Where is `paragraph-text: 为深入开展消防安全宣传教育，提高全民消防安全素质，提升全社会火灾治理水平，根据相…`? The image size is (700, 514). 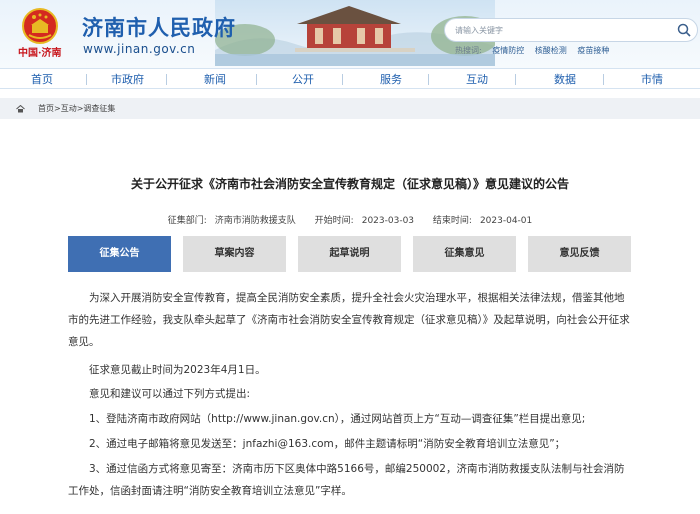 paragraph-text: 为深入开展消防安全宣传教育，提高全民消防安全素质，提升全社会火灾治理水平，根据相… is located at coordinates (349, 320).